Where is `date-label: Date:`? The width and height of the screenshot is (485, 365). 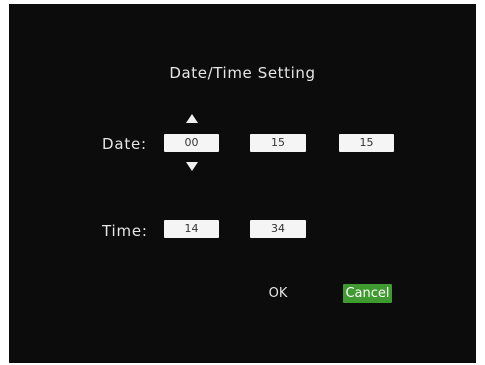 date-label: Date: is located at coordinates (124, 144).